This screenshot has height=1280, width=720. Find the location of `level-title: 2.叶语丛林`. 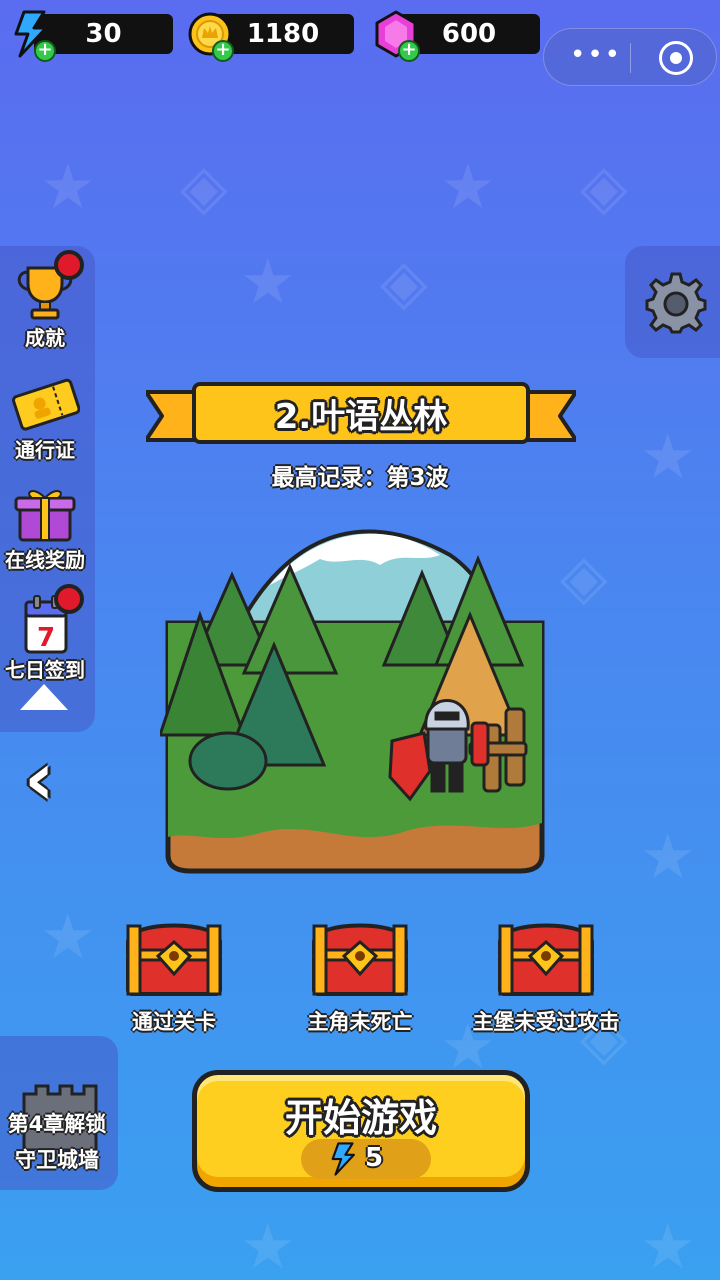

level-title: 2.叶语丛林 is located at coordinates (361, 413).